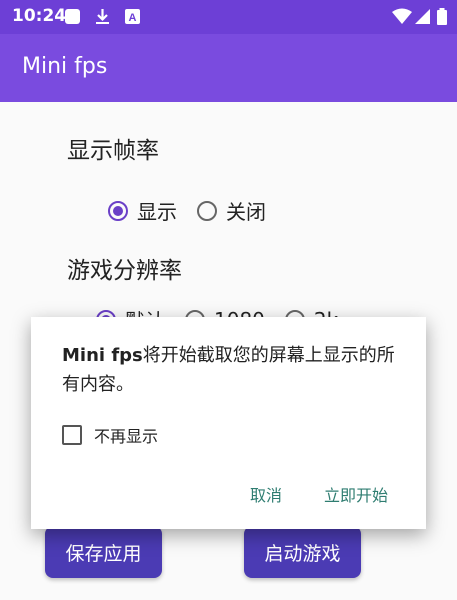  Describe the element at coordinates (228, 17) in the screenshot. I see `status-bar: 10:24 A` at that location.